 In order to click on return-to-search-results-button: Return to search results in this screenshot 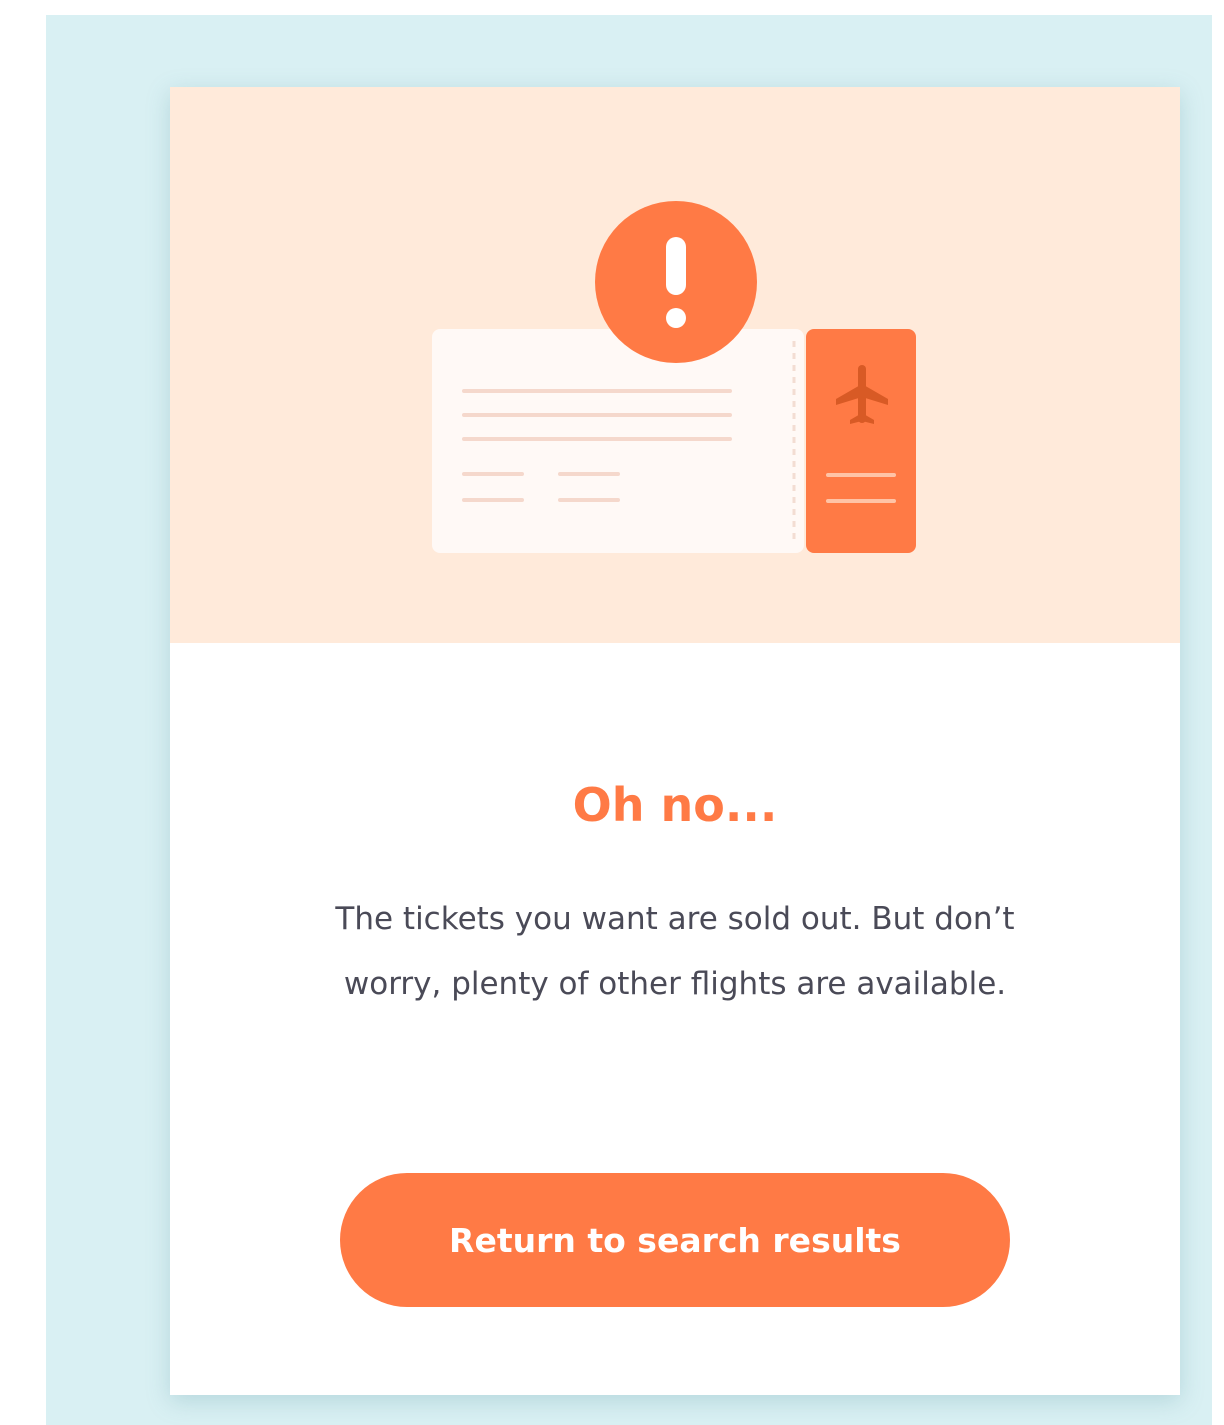, I will do `click(675, 1240)`.